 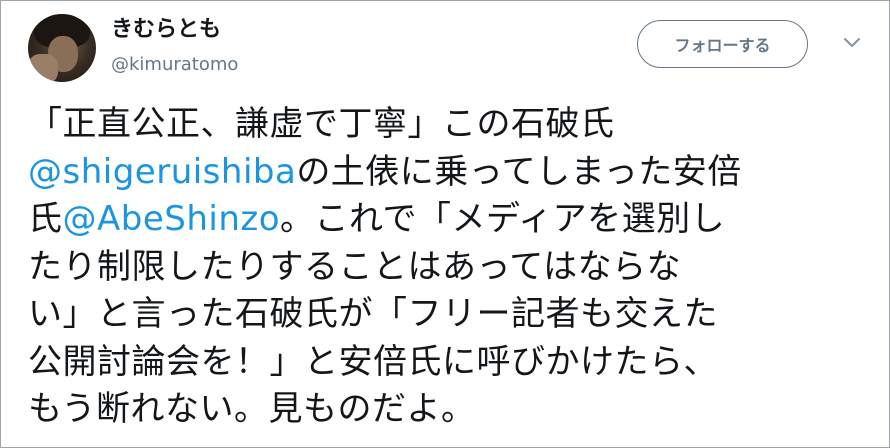 What do you see at coordinates (62, 48) in the screenshot?
I see `avatar` at bounding box center [62, 48].